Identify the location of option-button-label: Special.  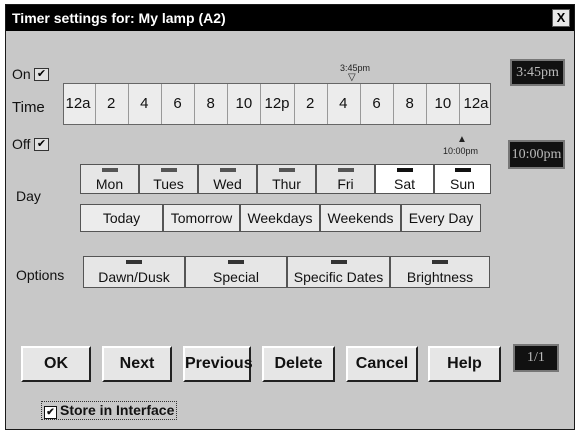
(236, 277).